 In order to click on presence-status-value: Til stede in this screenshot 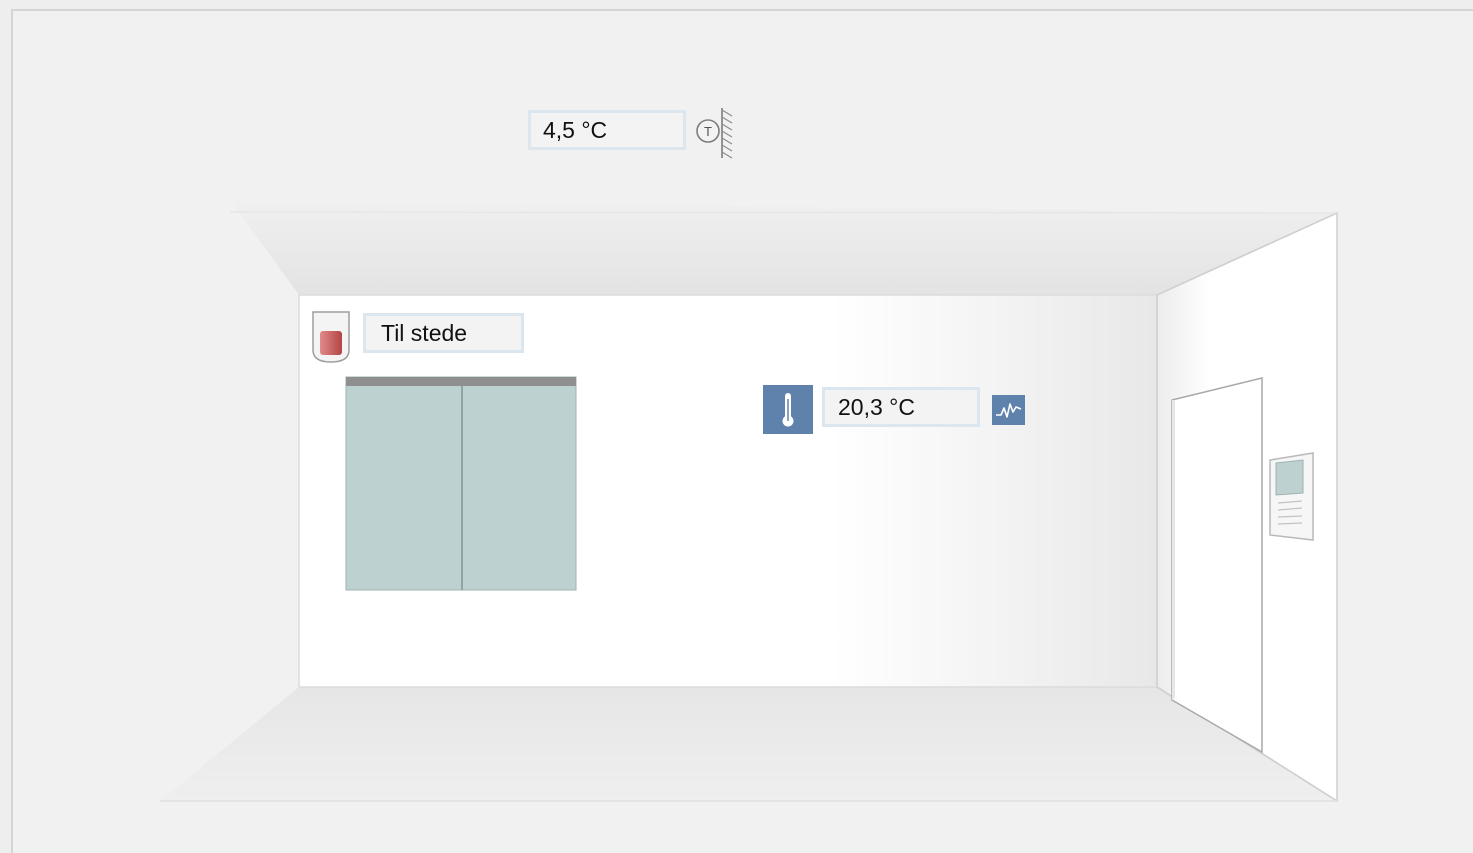, I will do `click(443, 333)`.